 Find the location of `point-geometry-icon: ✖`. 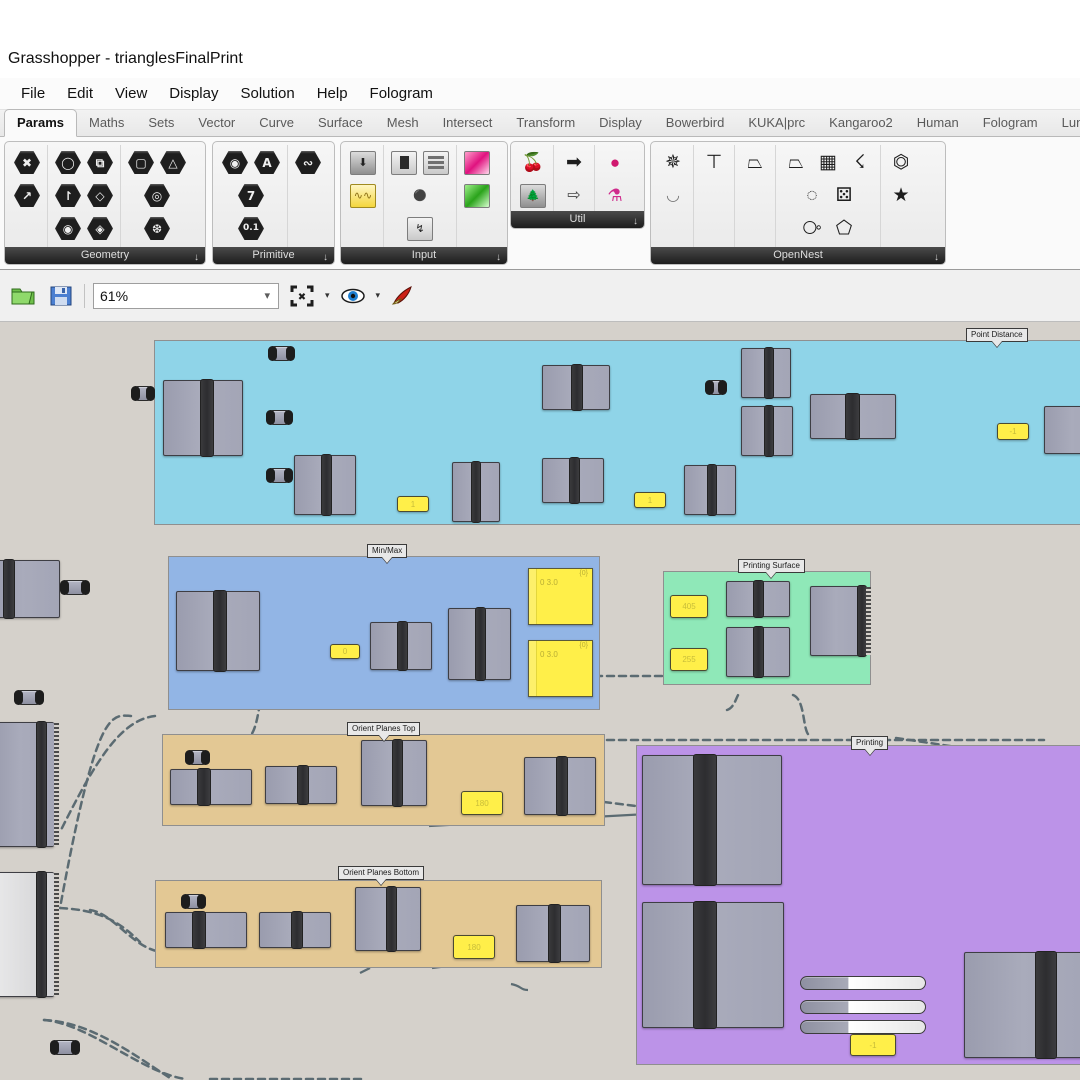

point-geometry-icon: ✖ is located at coordinates (27, 162).